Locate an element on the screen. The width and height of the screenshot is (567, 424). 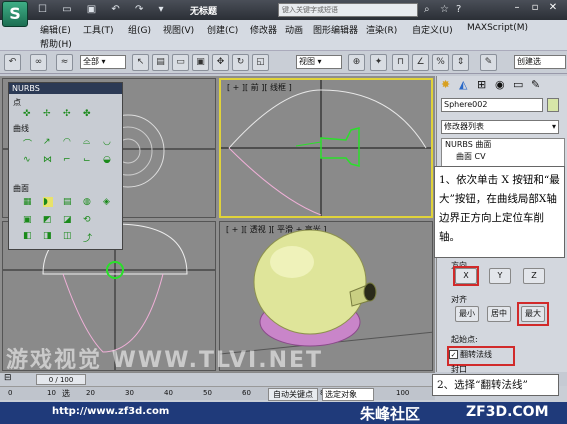
modifier-stack: NURBS 曲面 曲面 CV is located at coordinates (503, 153).